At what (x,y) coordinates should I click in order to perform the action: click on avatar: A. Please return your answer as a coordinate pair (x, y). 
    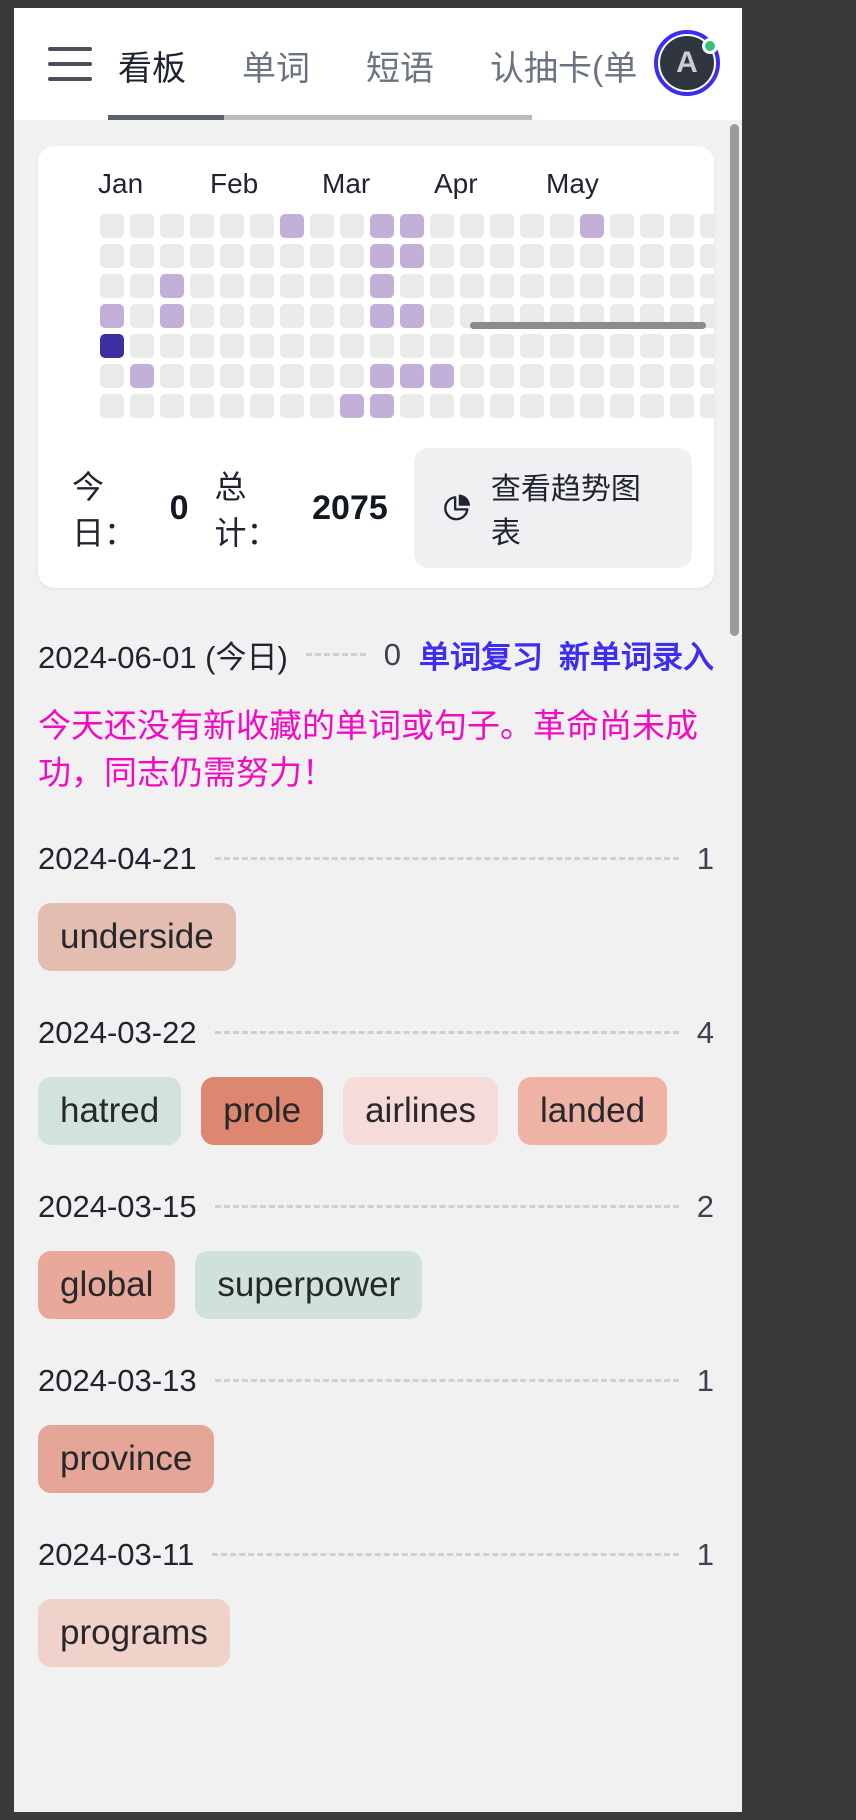
    Looking at the image, I should click on (687, 63).